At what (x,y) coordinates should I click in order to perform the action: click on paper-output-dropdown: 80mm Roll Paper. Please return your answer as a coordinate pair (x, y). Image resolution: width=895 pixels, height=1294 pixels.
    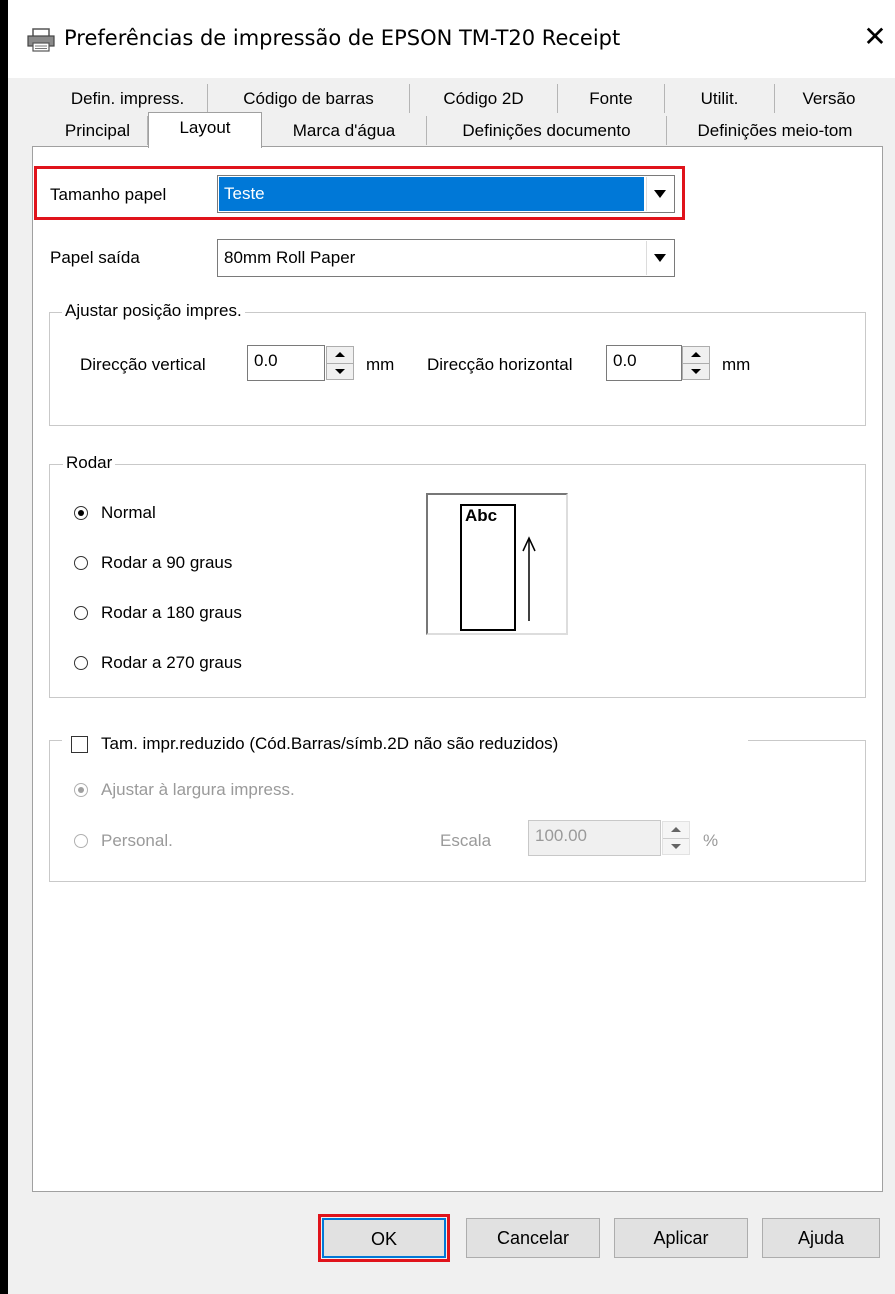
    Looking at the image, I should click on (446, 258).